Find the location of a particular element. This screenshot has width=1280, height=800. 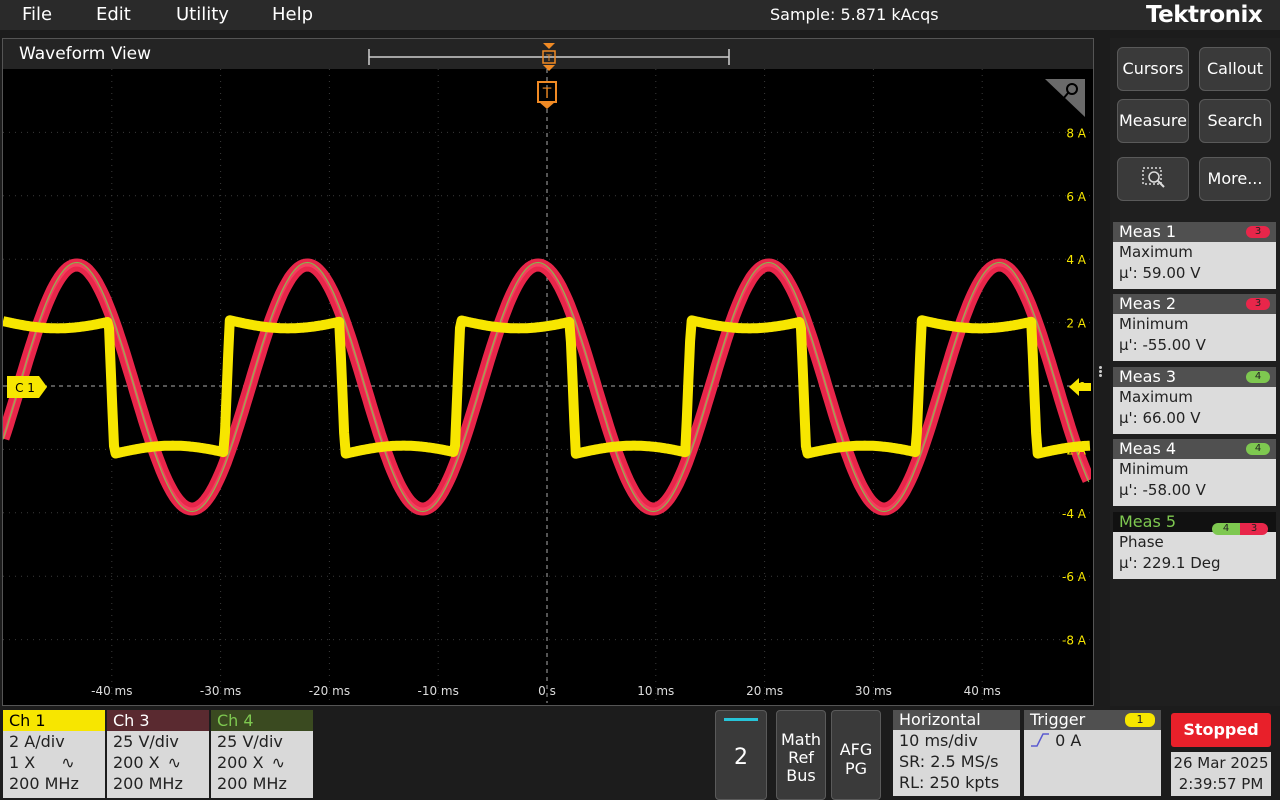

meas-4-value: μ': -58.00 V is located at coordinates (1162, 490).